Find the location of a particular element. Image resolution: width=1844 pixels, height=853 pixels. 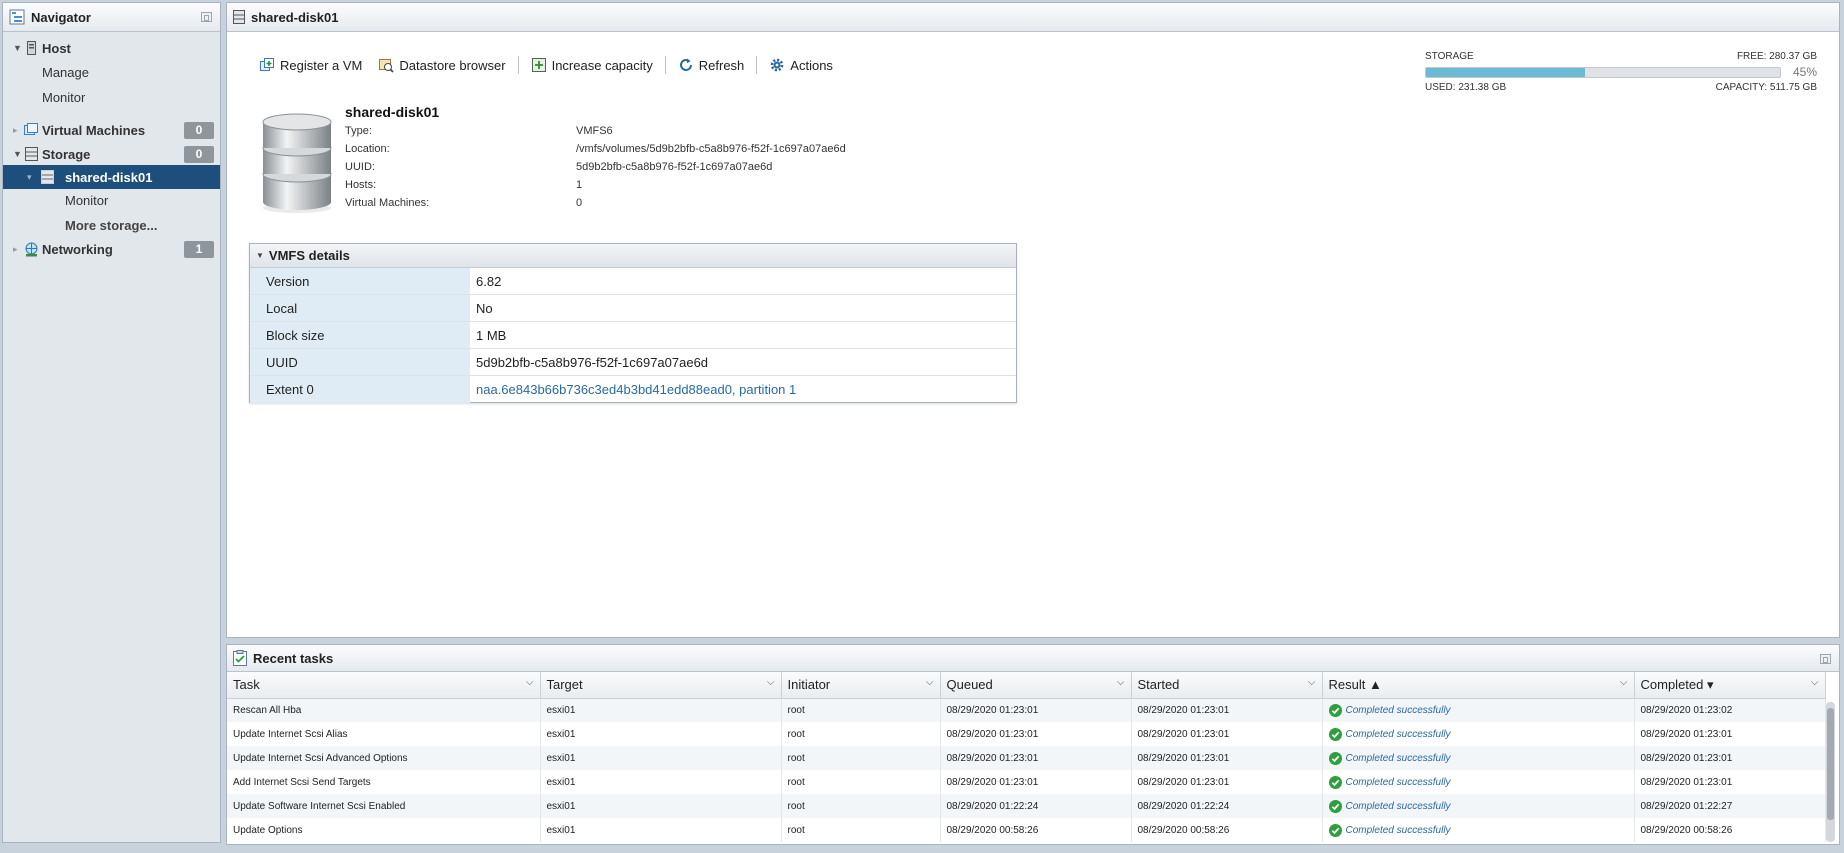

increase-capacity-button: Increase capacity is located at coordinates (592, 65).